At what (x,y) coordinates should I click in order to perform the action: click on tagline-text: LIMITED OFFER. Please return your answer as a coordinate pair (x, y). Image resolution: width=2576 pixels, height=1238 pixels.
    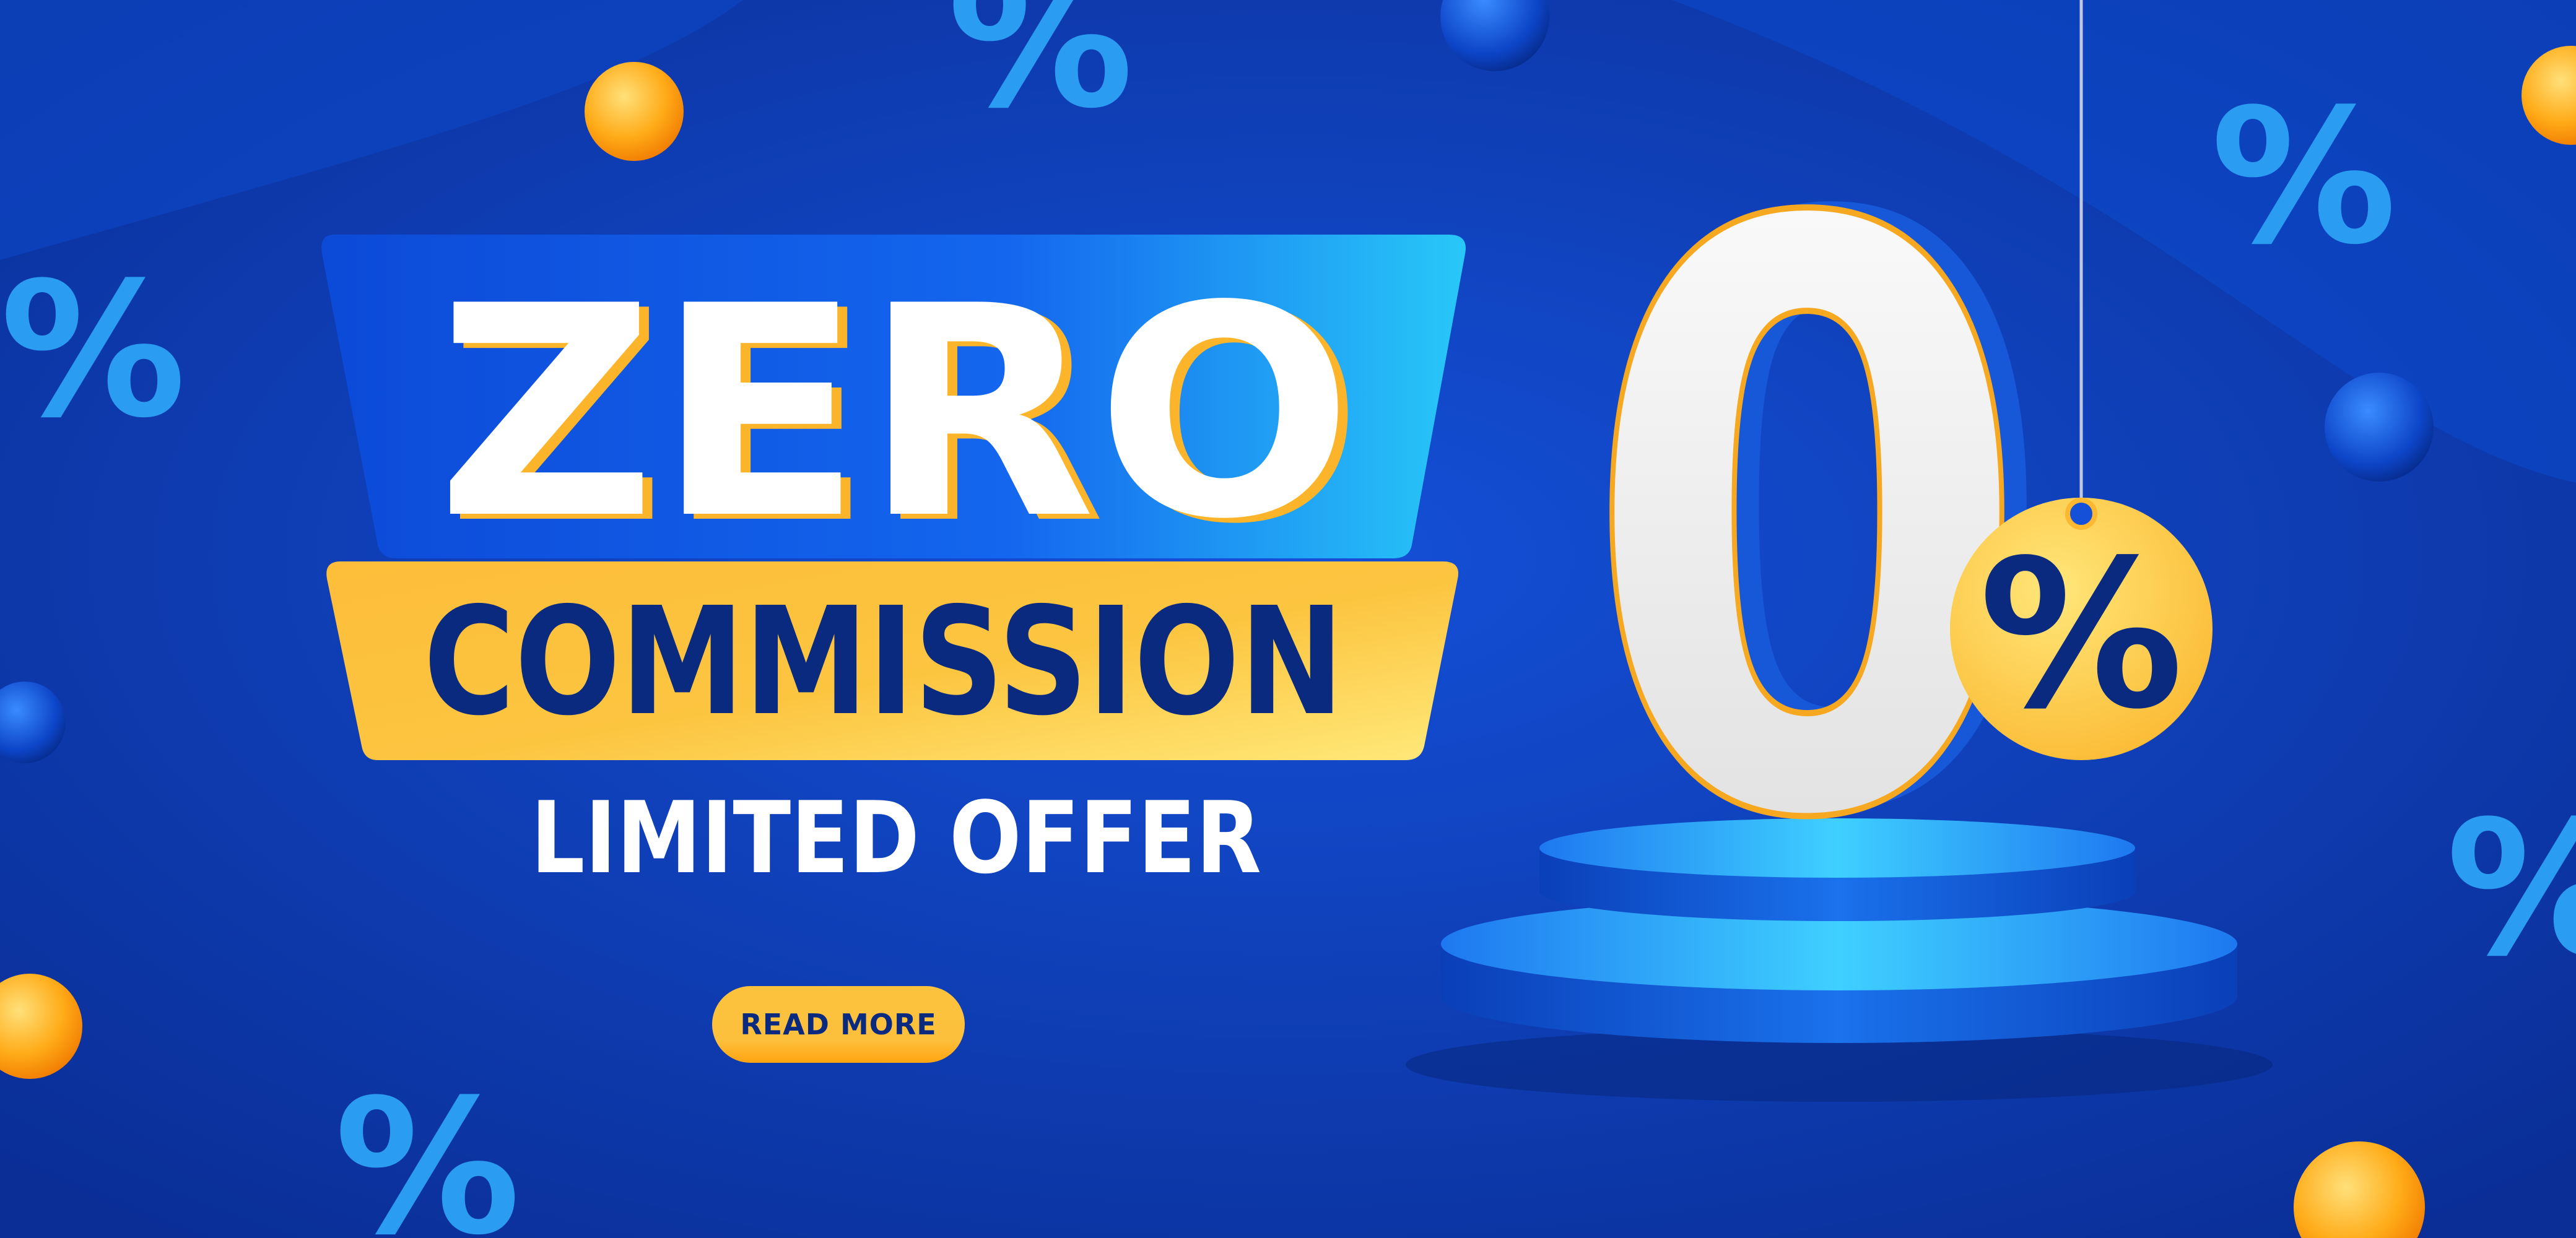
    Looking at the image, I should click on (896, 838).